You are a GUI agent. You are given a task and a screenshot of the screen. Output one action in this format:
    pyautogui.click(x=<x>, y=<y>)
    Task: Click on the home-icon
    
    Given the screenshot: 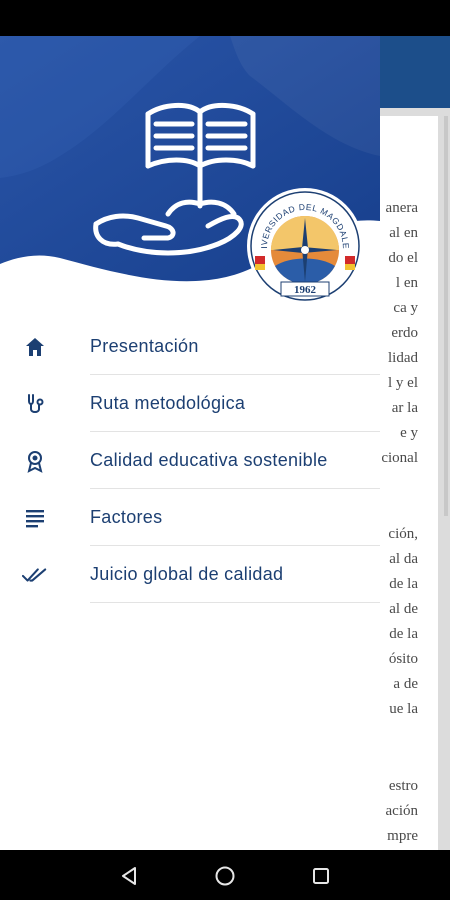 What is the action you would take?
    pyautogui.click(x=35, y=347)
    